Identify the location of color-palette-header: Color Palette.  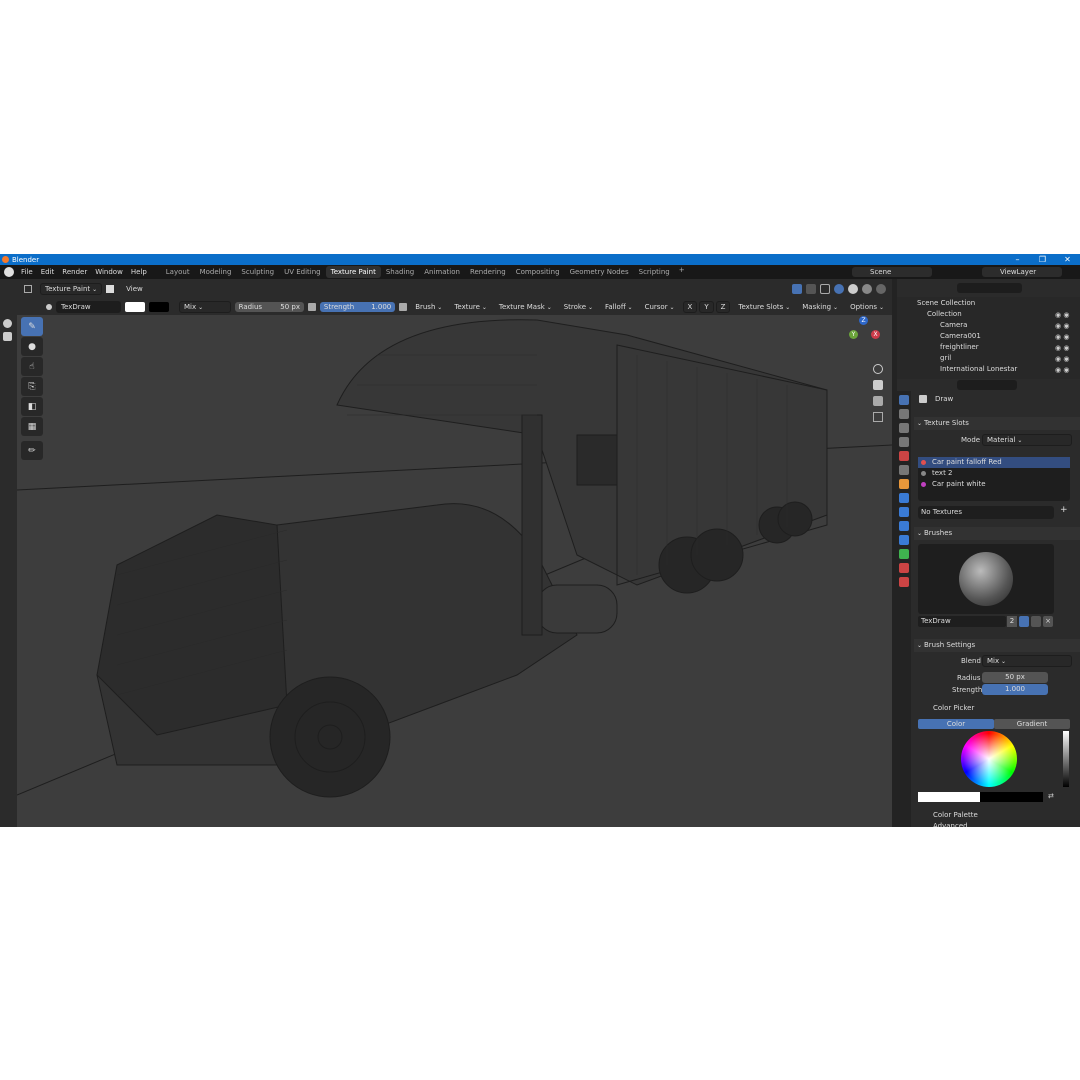
(955, 815).